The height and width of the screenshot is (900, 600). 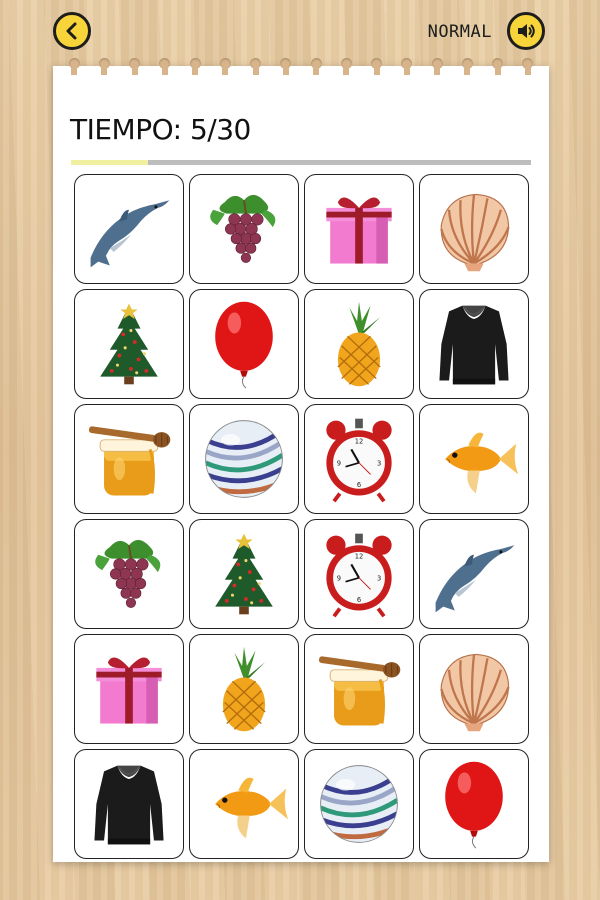 I want to click on difficulty-label: NORMAL, so click(x=459, y=32).